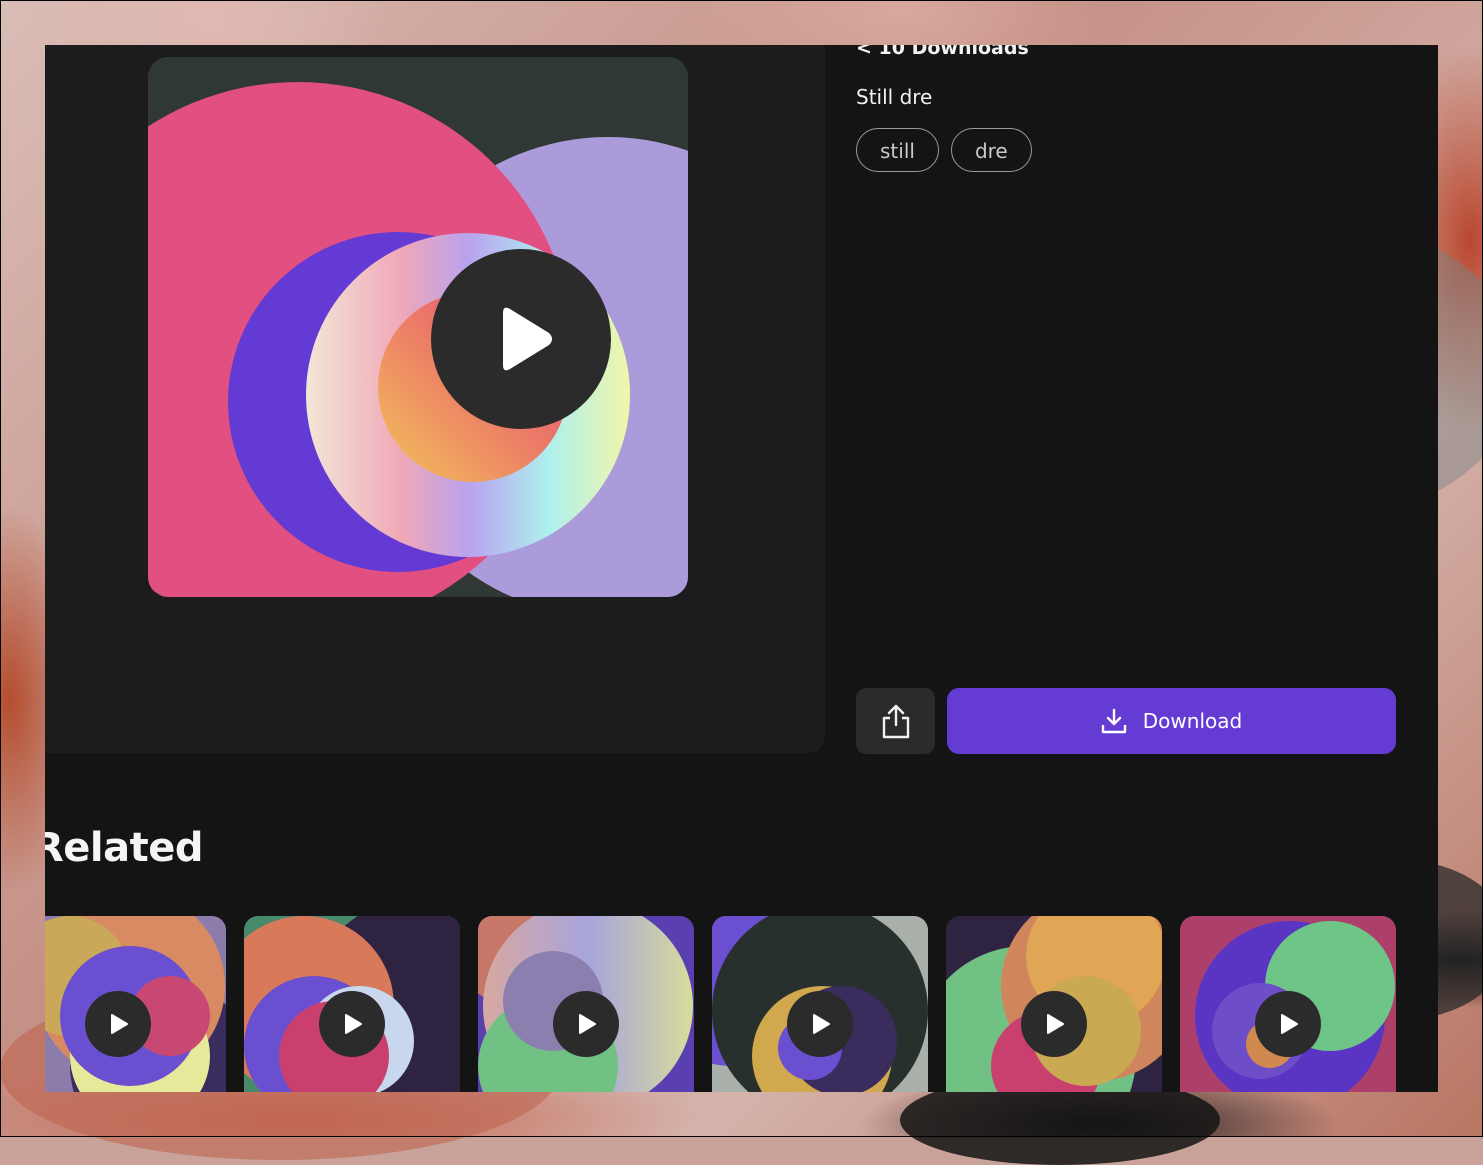  Describe the element at coordinates (942, 52) in the screenshot. I see `downloads-count: < 10 Downloads` at that location.